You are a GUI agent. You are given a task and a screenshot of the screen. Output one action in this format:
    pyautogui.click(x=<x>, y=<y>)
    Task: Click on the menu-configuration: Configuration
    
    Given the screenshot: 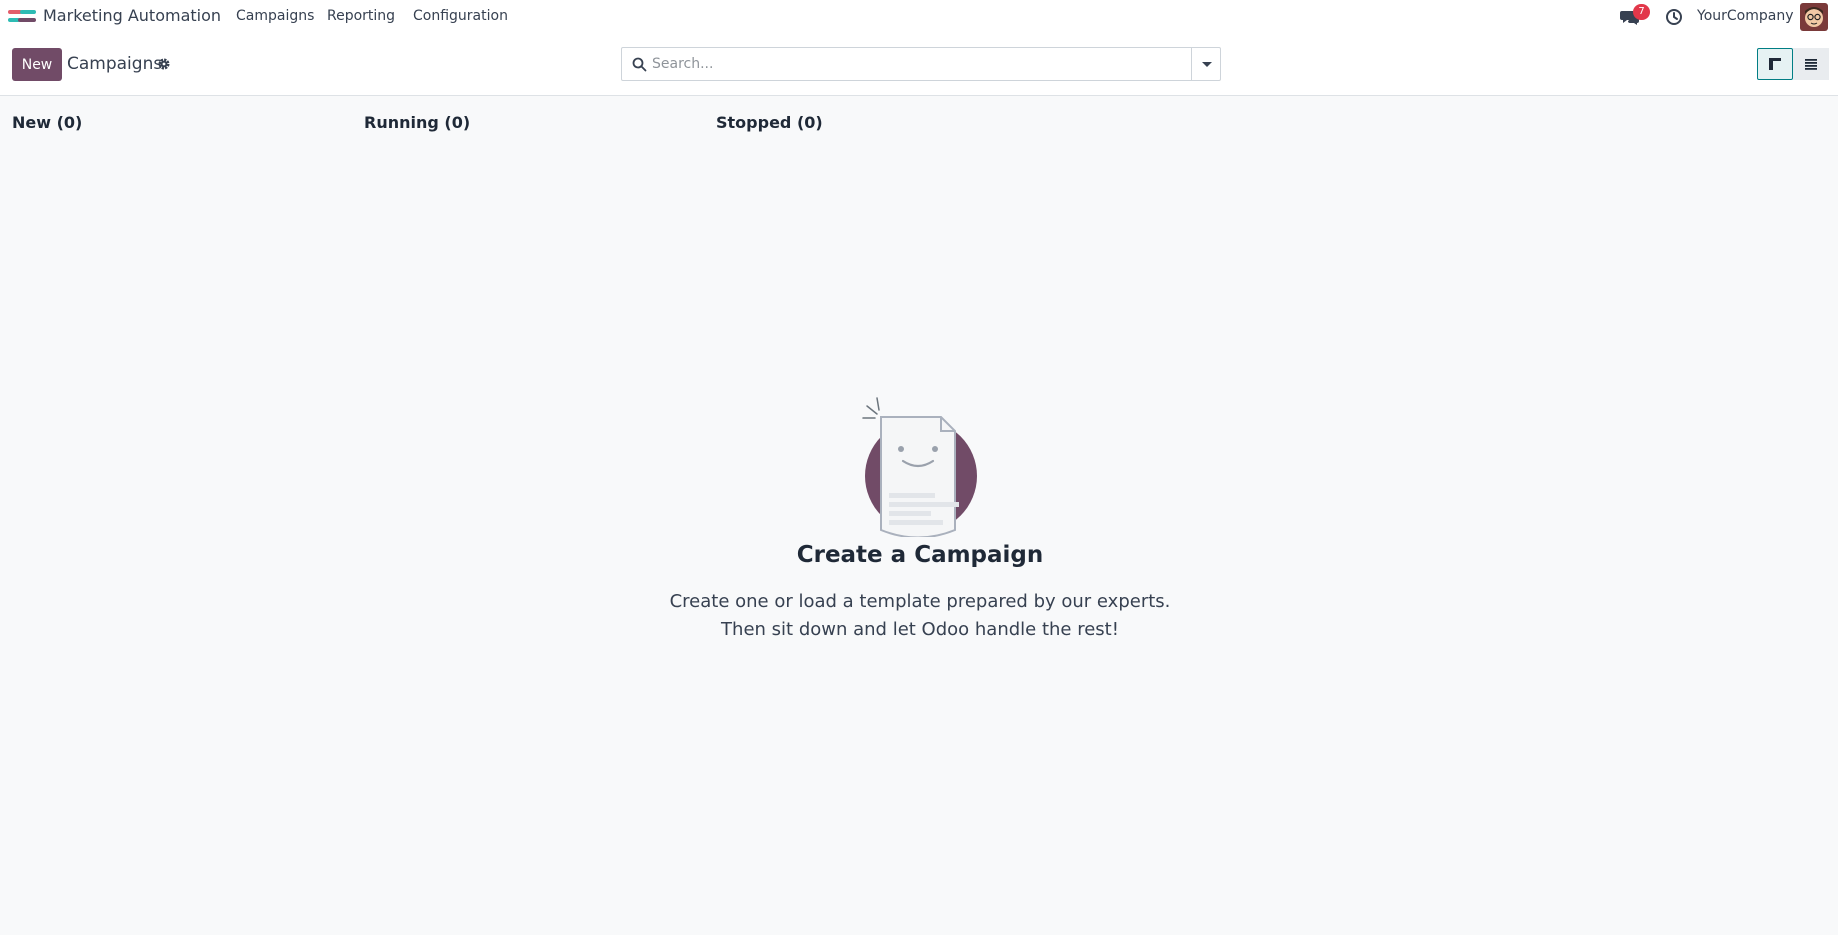 What is the action you would take?
    pyautogui.click(x=460, y=16)
    